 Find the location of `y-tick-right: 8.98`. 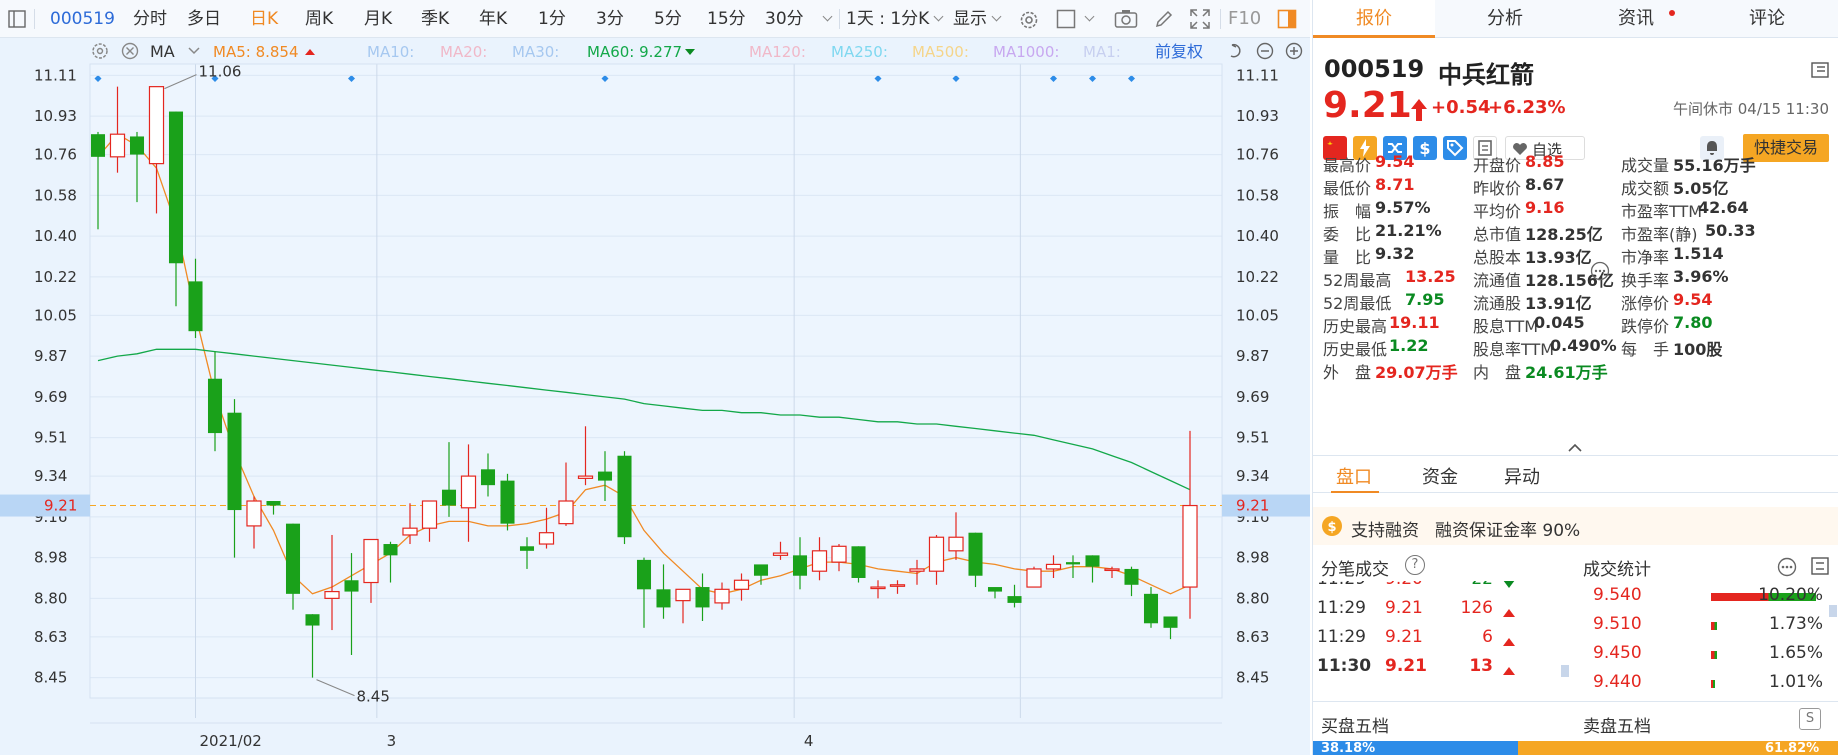

y-tick-right: 8.98 is located at coordinates (1252, 558).